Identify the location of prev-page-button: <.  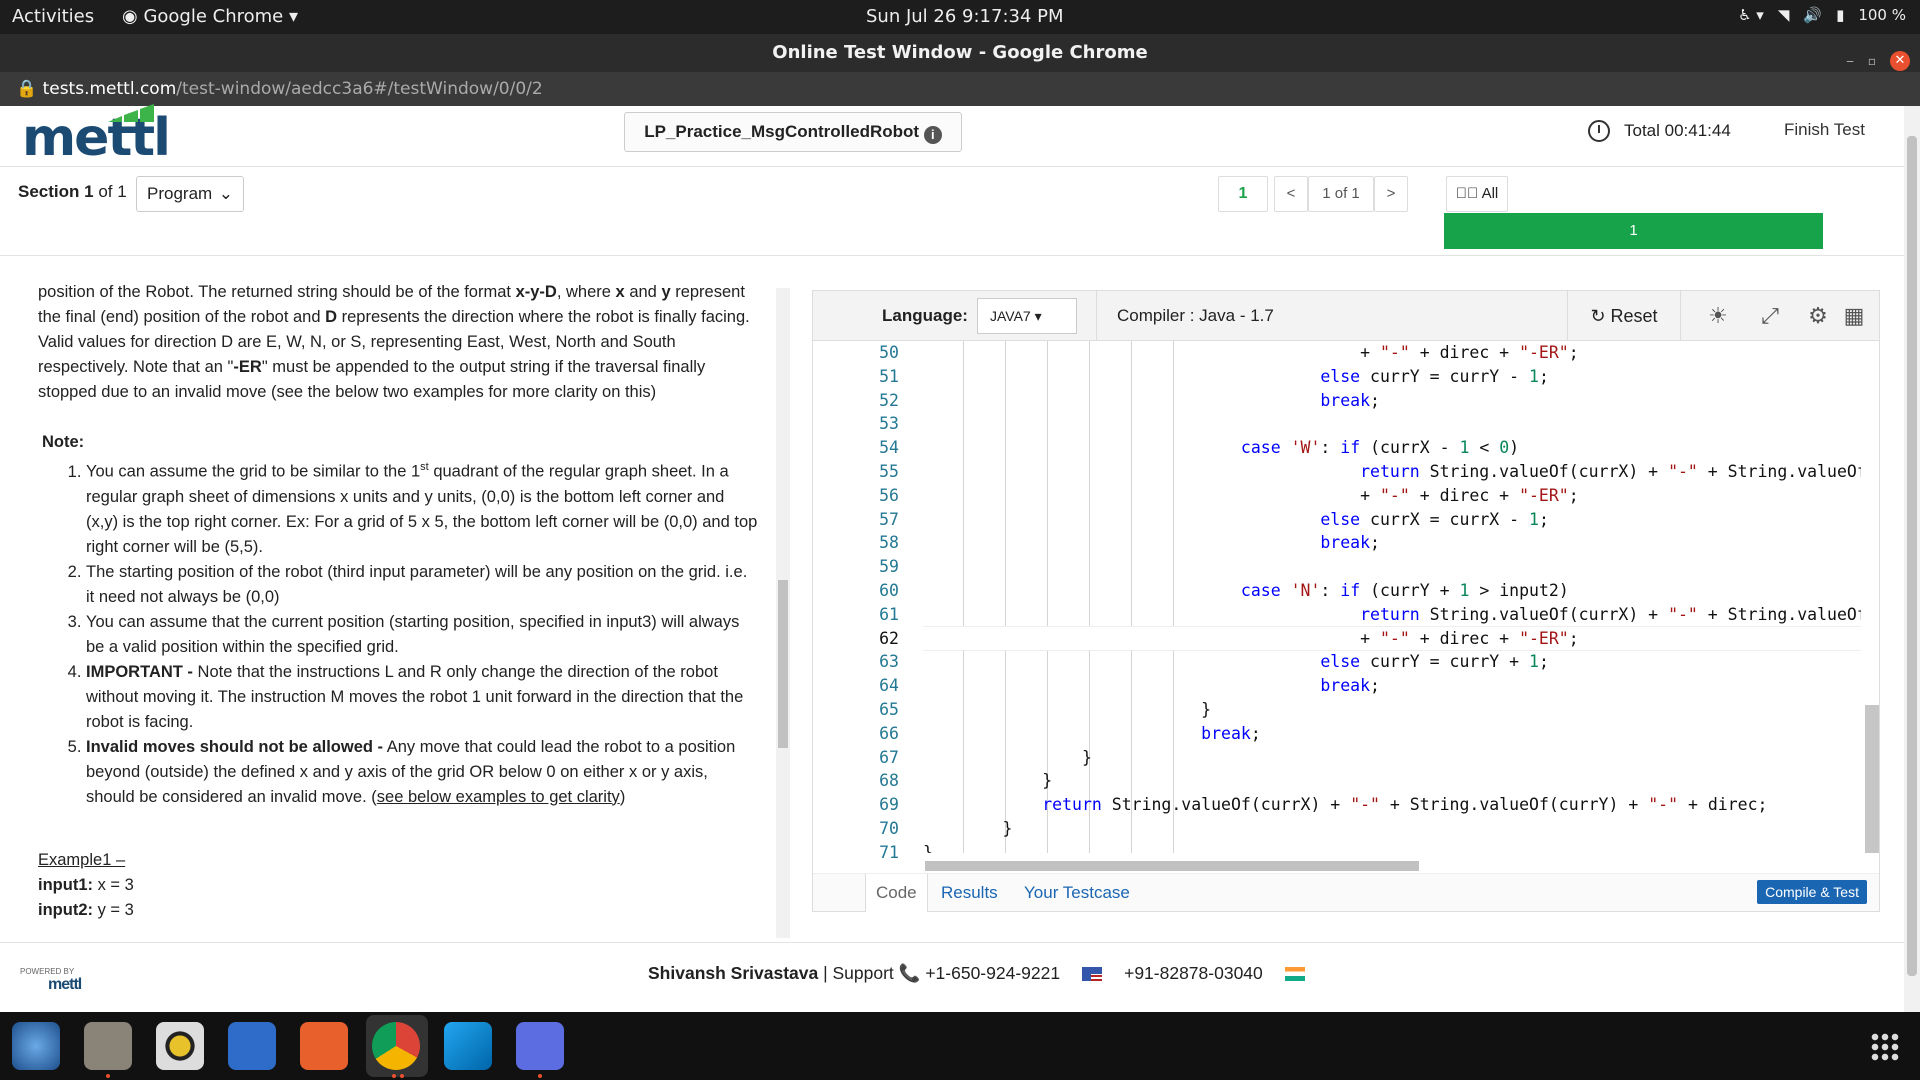
(1291, 194).